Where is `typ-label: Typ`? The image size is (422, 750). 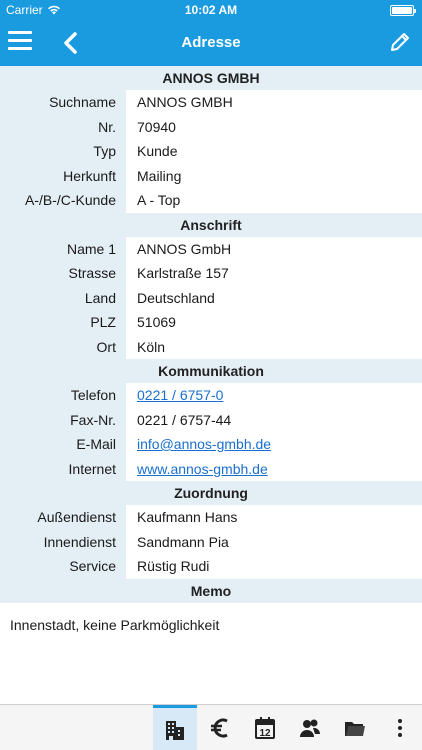
typ-label: Typ is located at coordinates (63, 151).